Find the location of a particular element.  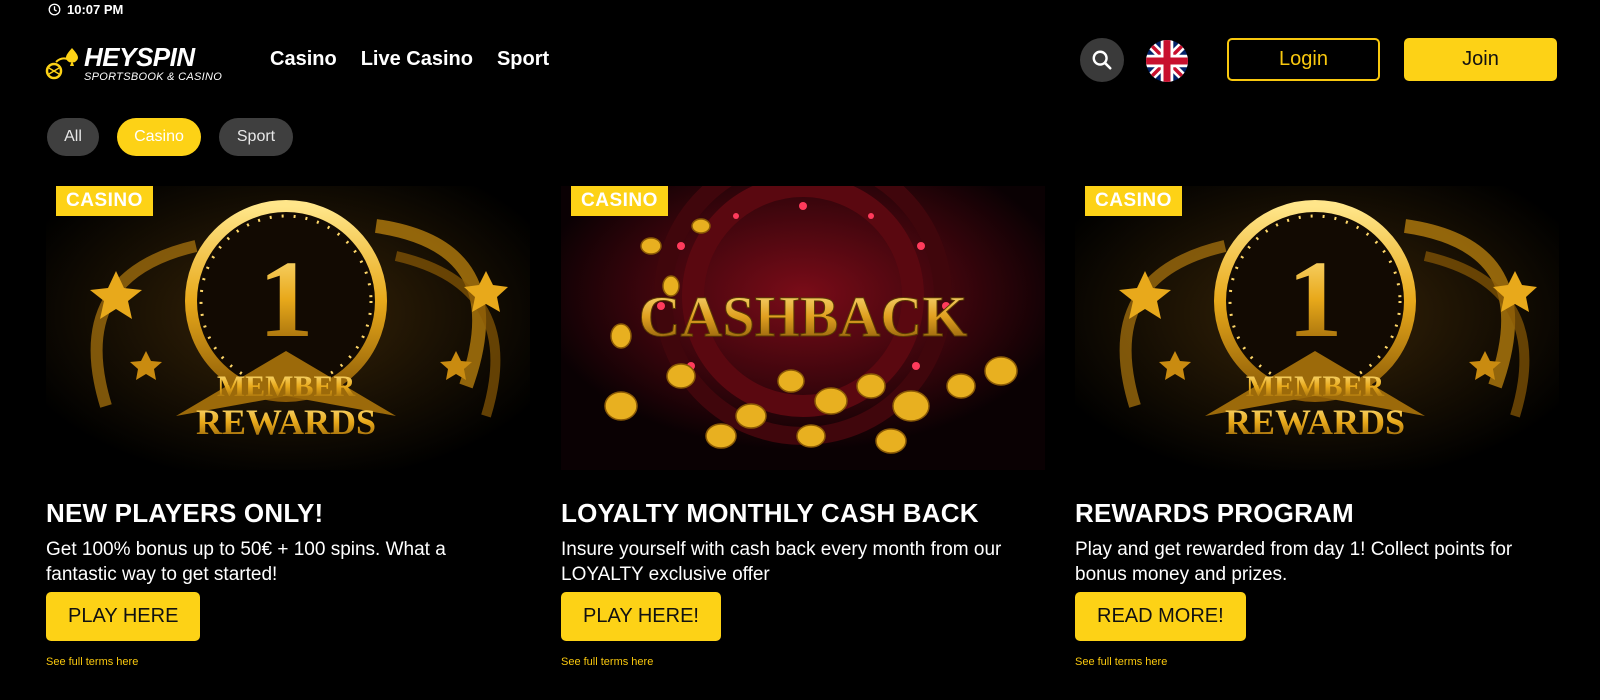

read-more-button: READ MORE! is located at coordinates (1160, 616).